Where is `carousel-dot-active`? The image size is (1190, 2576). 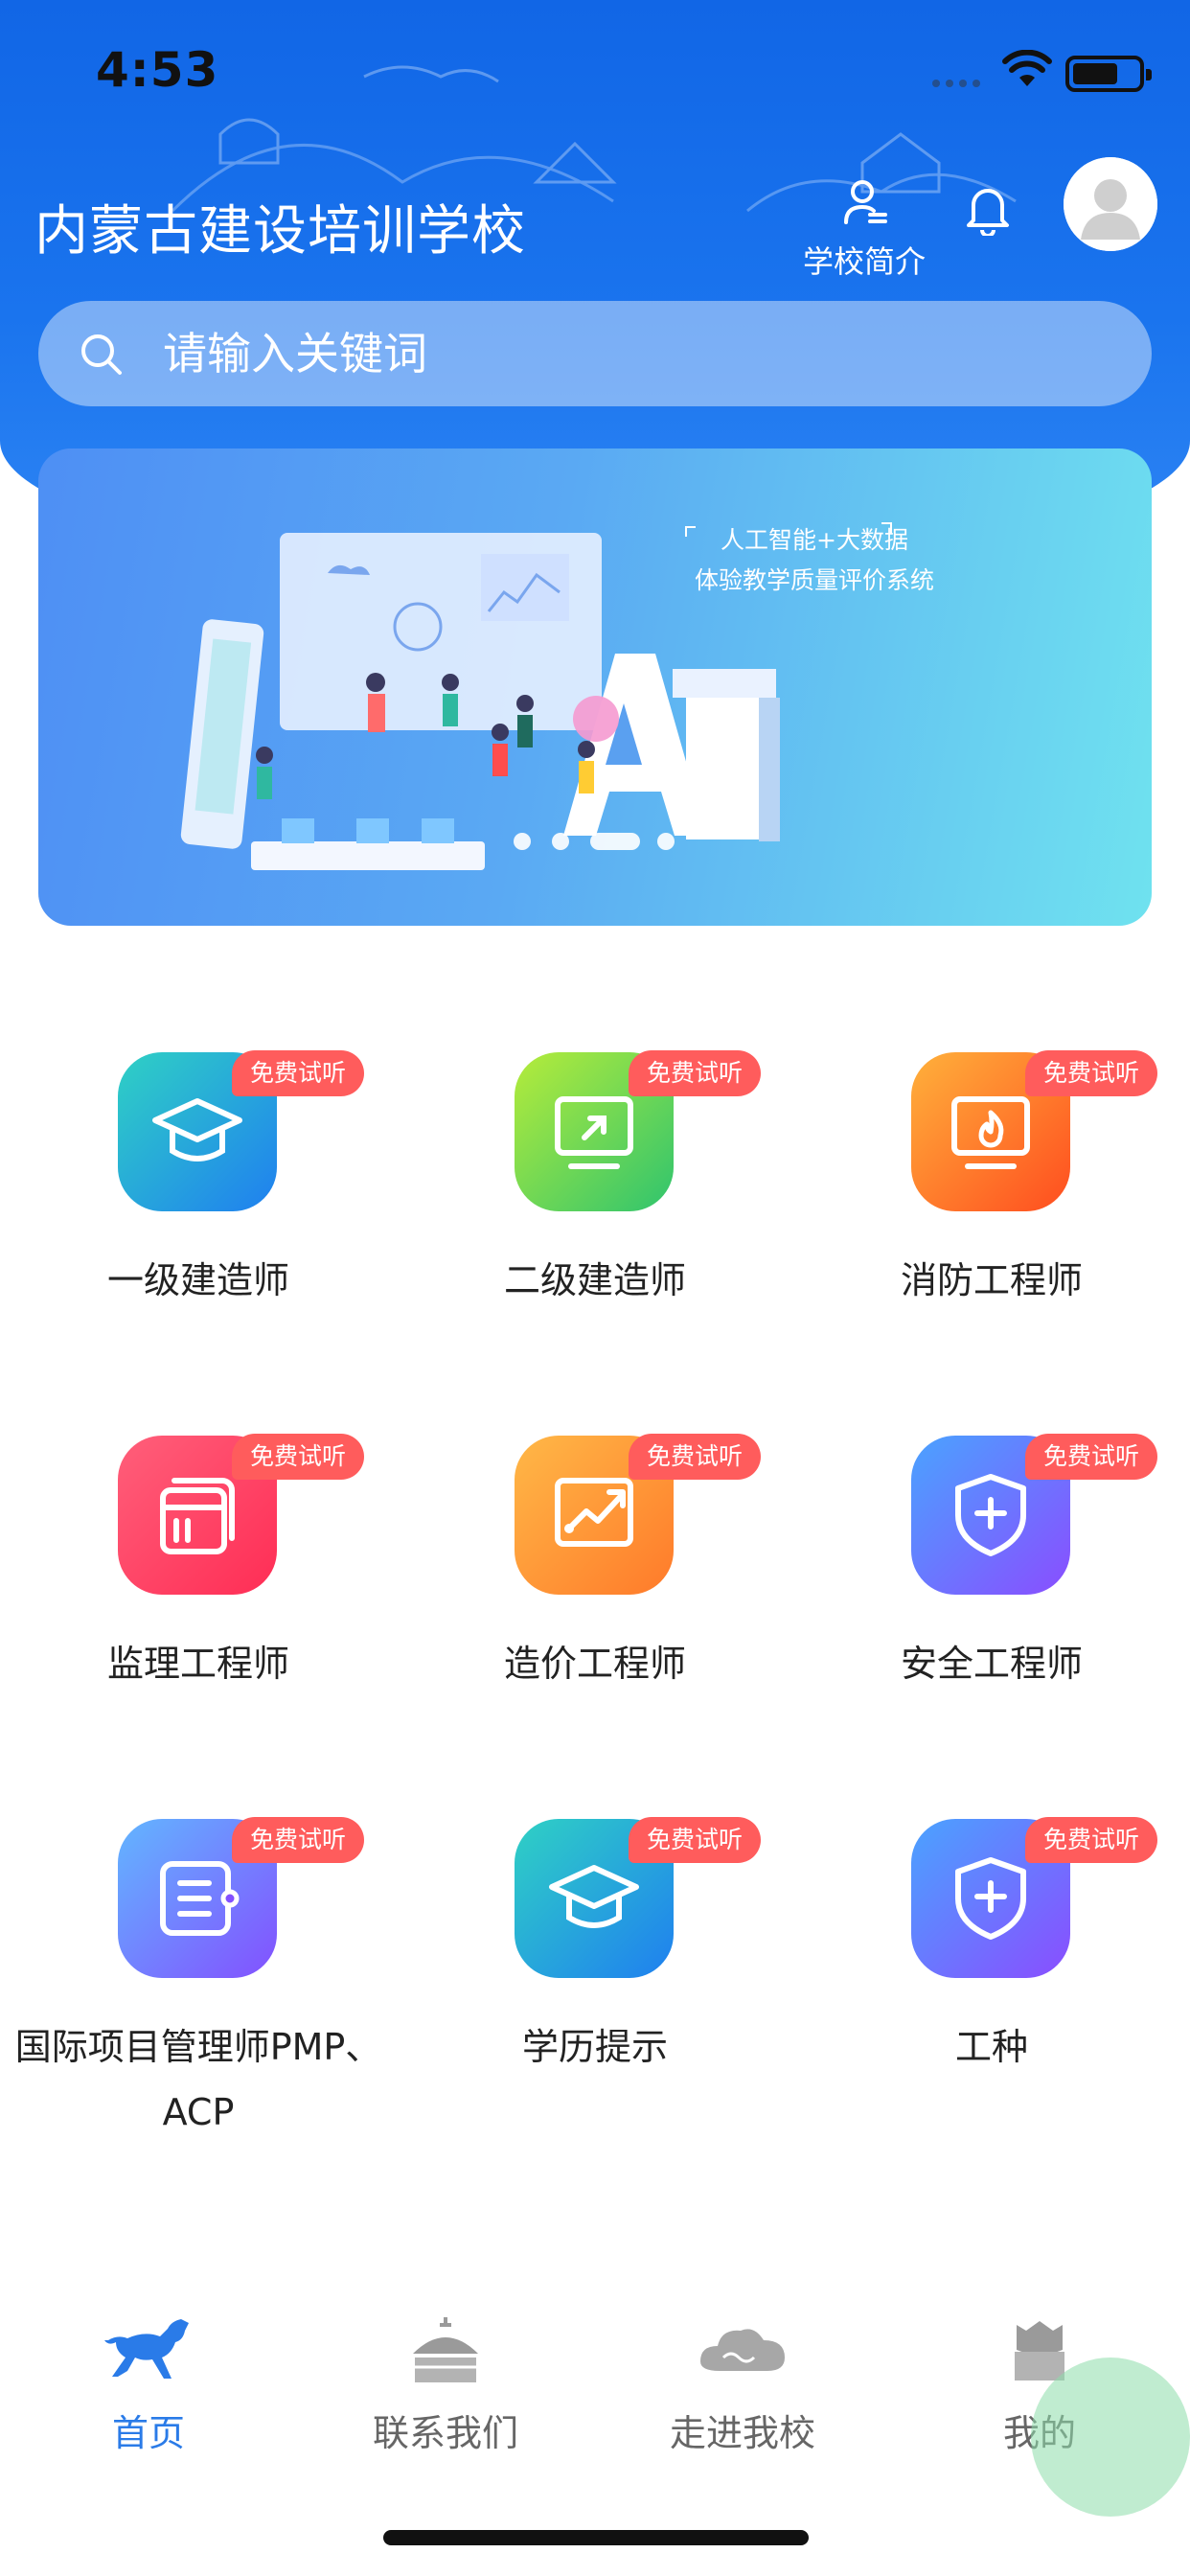
carousel-dot-active is located at coordinates (615, 841).